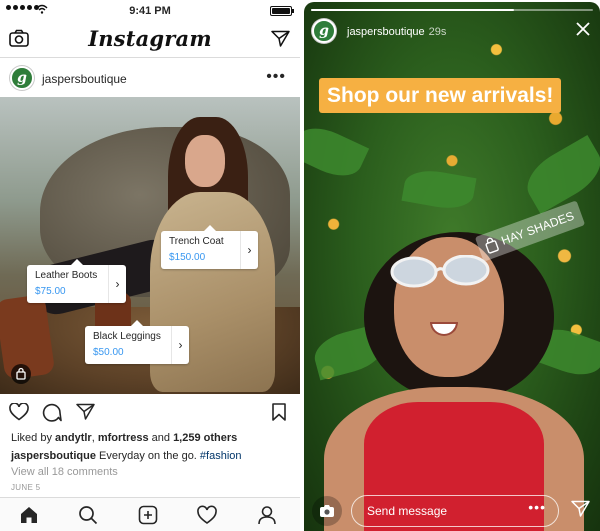 This screenshot has height=531, width=600. I want to click on product-tag-trench-coat: Trench Coat $150.00 ›, so click(209, 247).